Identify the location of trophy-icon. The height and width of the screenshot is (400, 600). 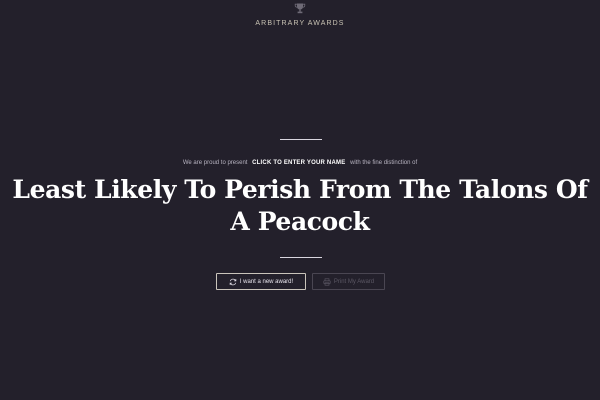
(300, 8).